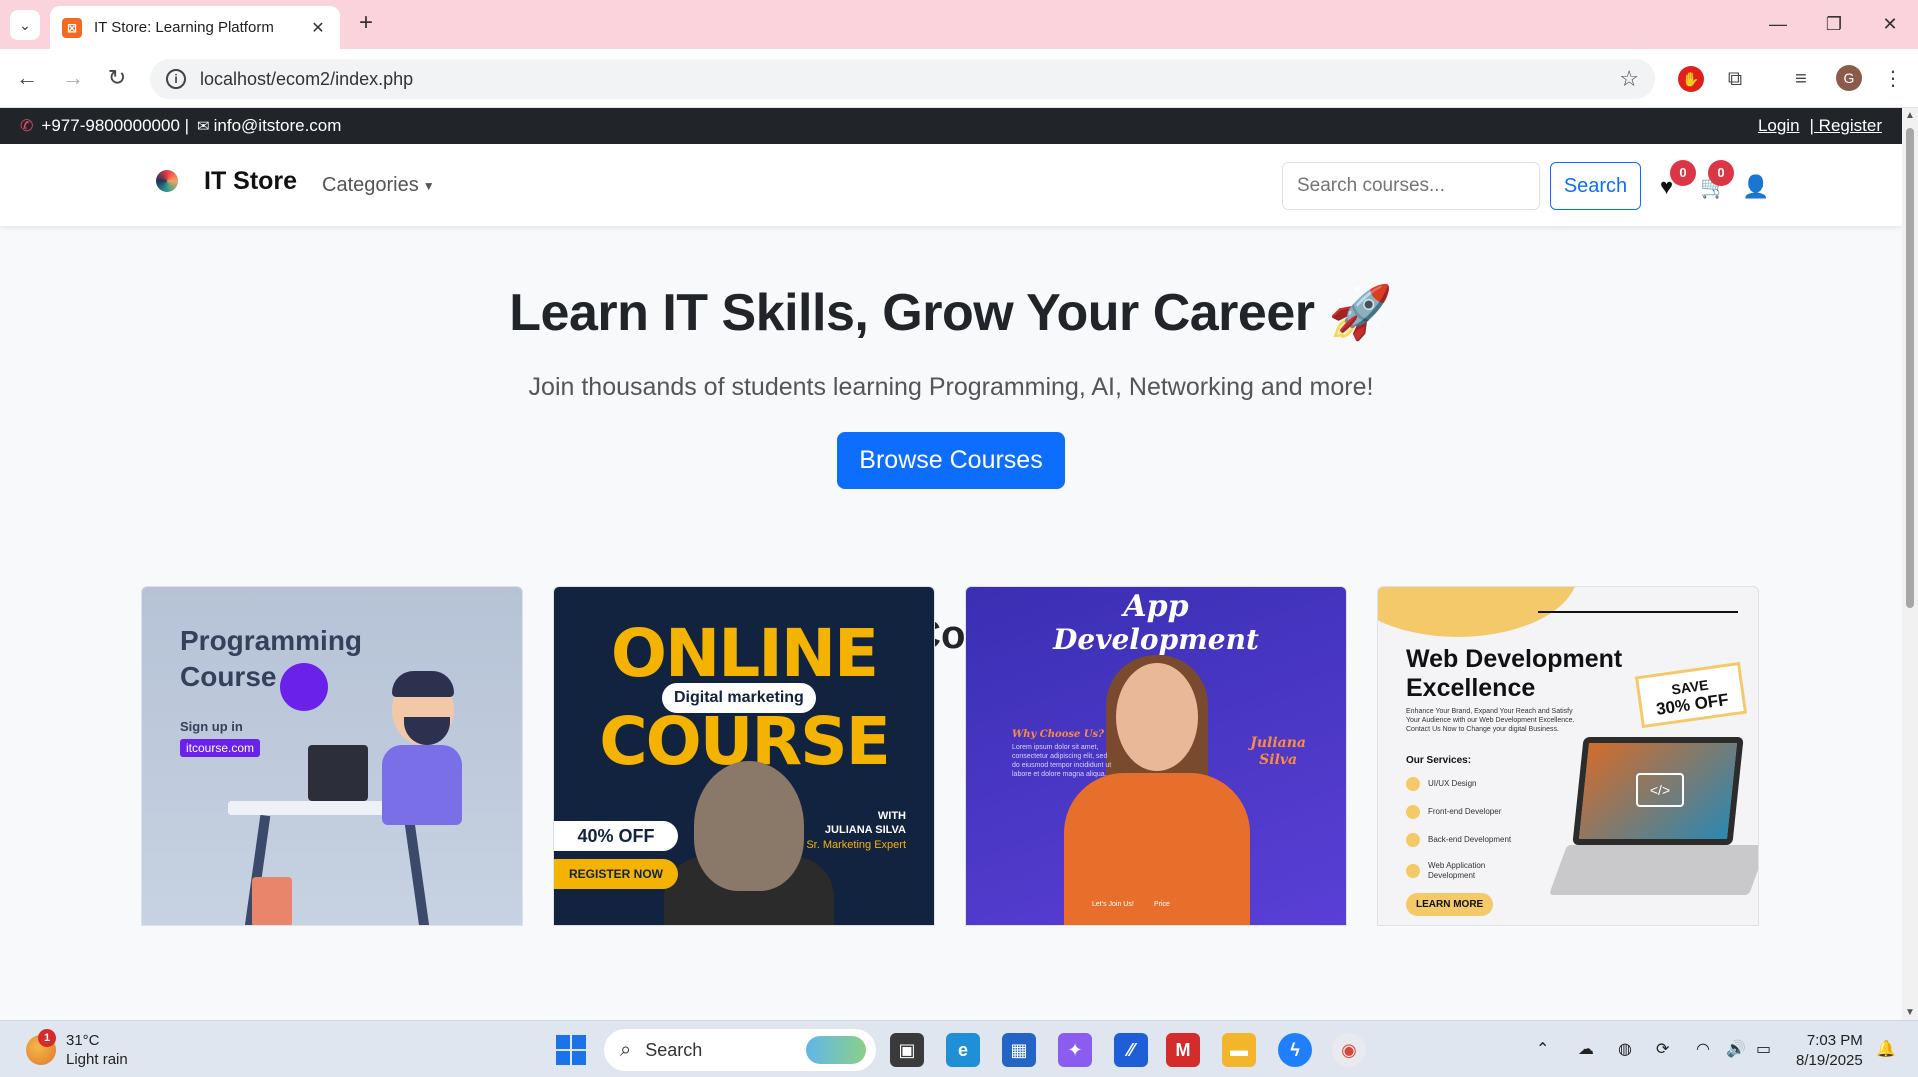 Image resolution: width=1918 pixels, height=1077 pixels. What do you see at coordinates (749, 826) in the screenshot?
I see `instructor-photo` at bounding box center [749, 826].